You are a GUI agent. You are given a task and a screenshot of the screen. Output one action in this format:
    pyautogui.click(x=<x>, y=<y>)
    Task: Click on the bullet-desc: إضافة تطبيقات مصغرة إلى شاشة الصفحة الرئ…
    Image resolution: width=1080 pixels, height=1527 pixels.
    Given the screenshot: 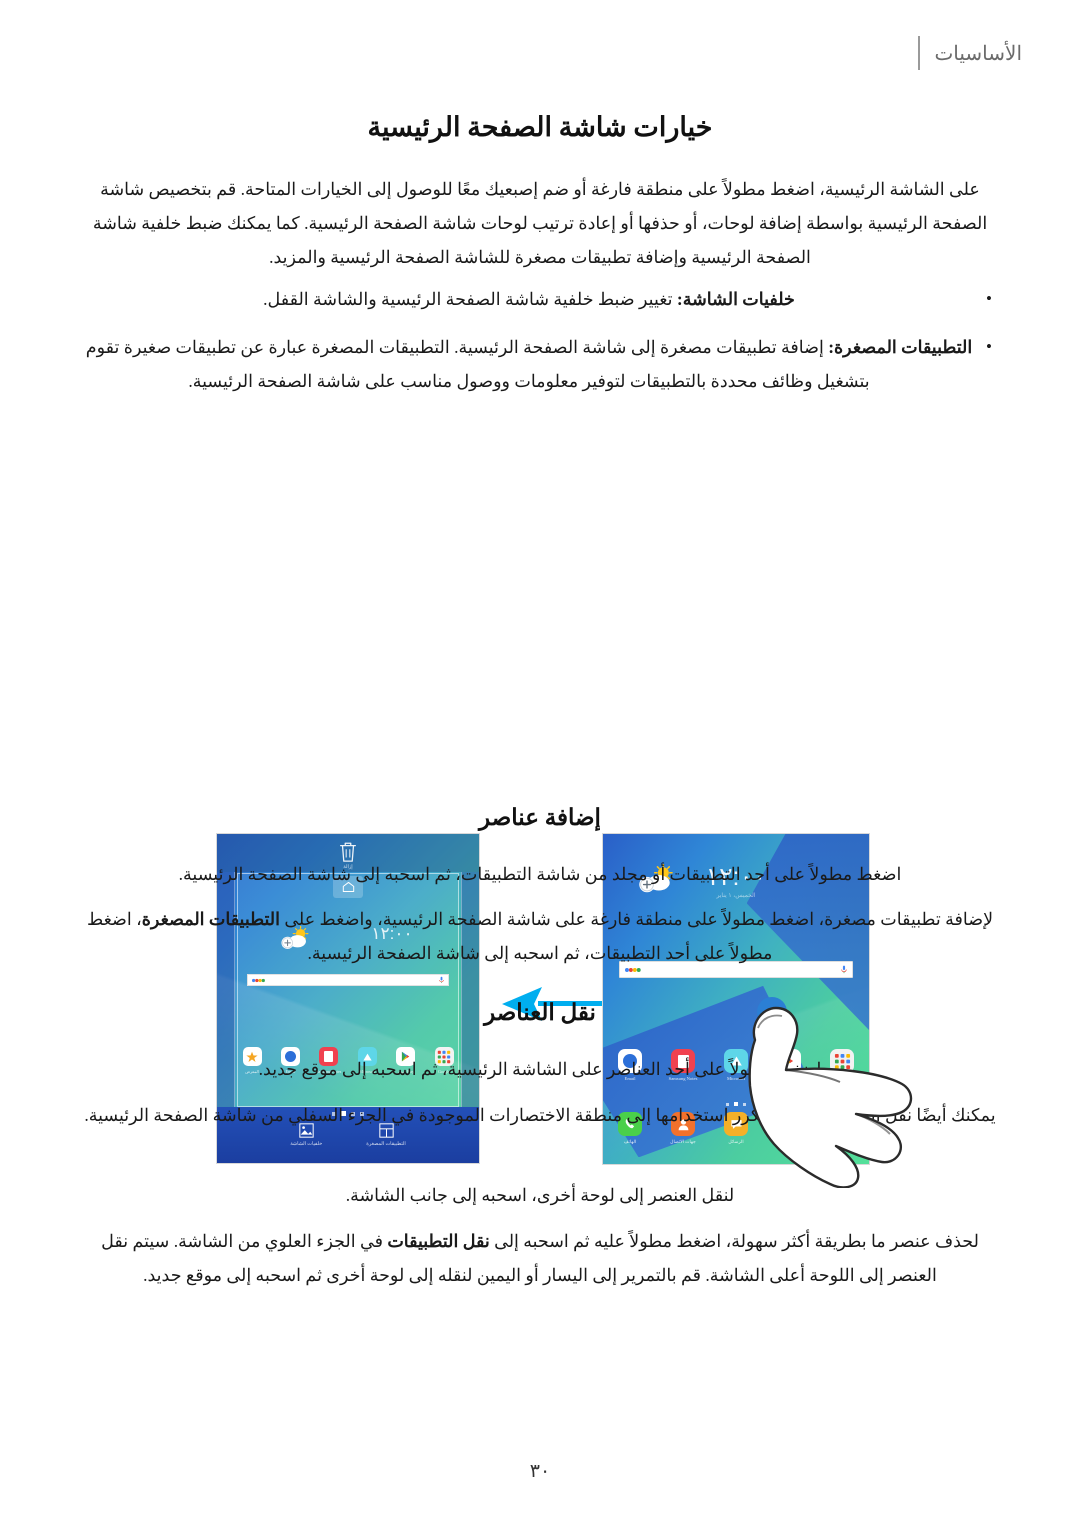 What is the action you would take?
    pyautogui.click(x=477, y=364)
    